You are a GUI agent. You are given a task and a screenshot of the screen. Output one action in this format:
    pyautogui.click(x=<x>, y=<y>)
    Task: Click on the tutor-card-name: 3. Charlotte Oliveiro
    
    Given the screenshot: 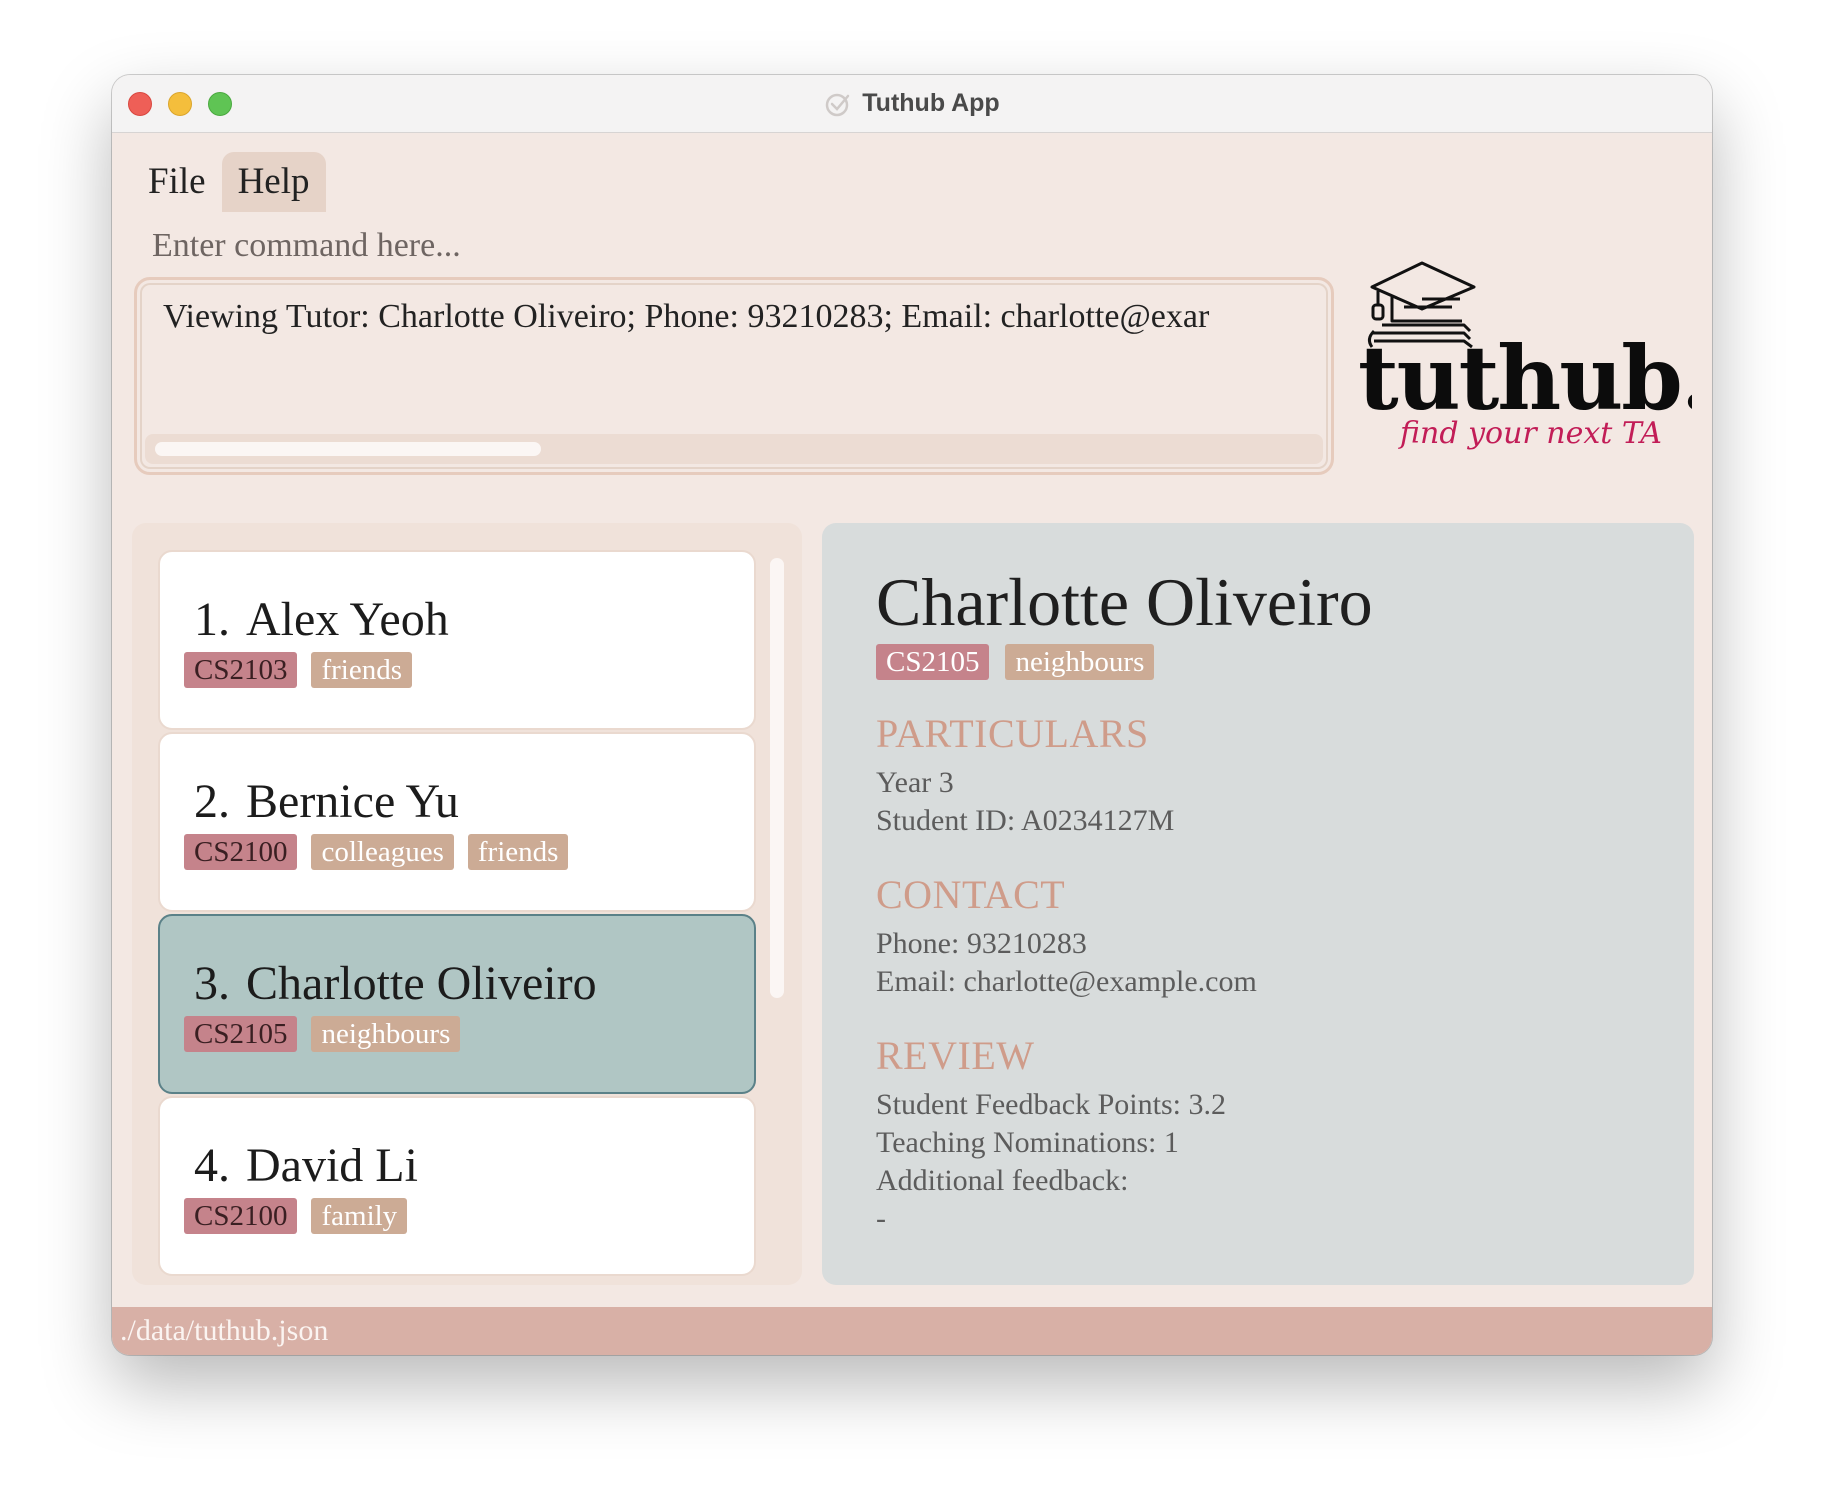 What is the action you would take?
    pyautogui.click(x=395, y=983)
    